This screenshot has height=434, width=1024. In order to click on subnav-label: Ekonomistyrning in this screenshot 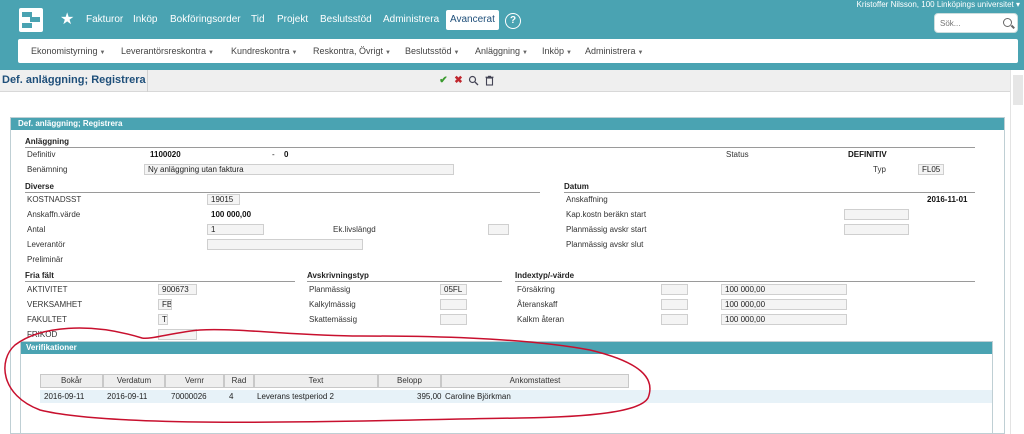, I will do `click(64, 51)`.